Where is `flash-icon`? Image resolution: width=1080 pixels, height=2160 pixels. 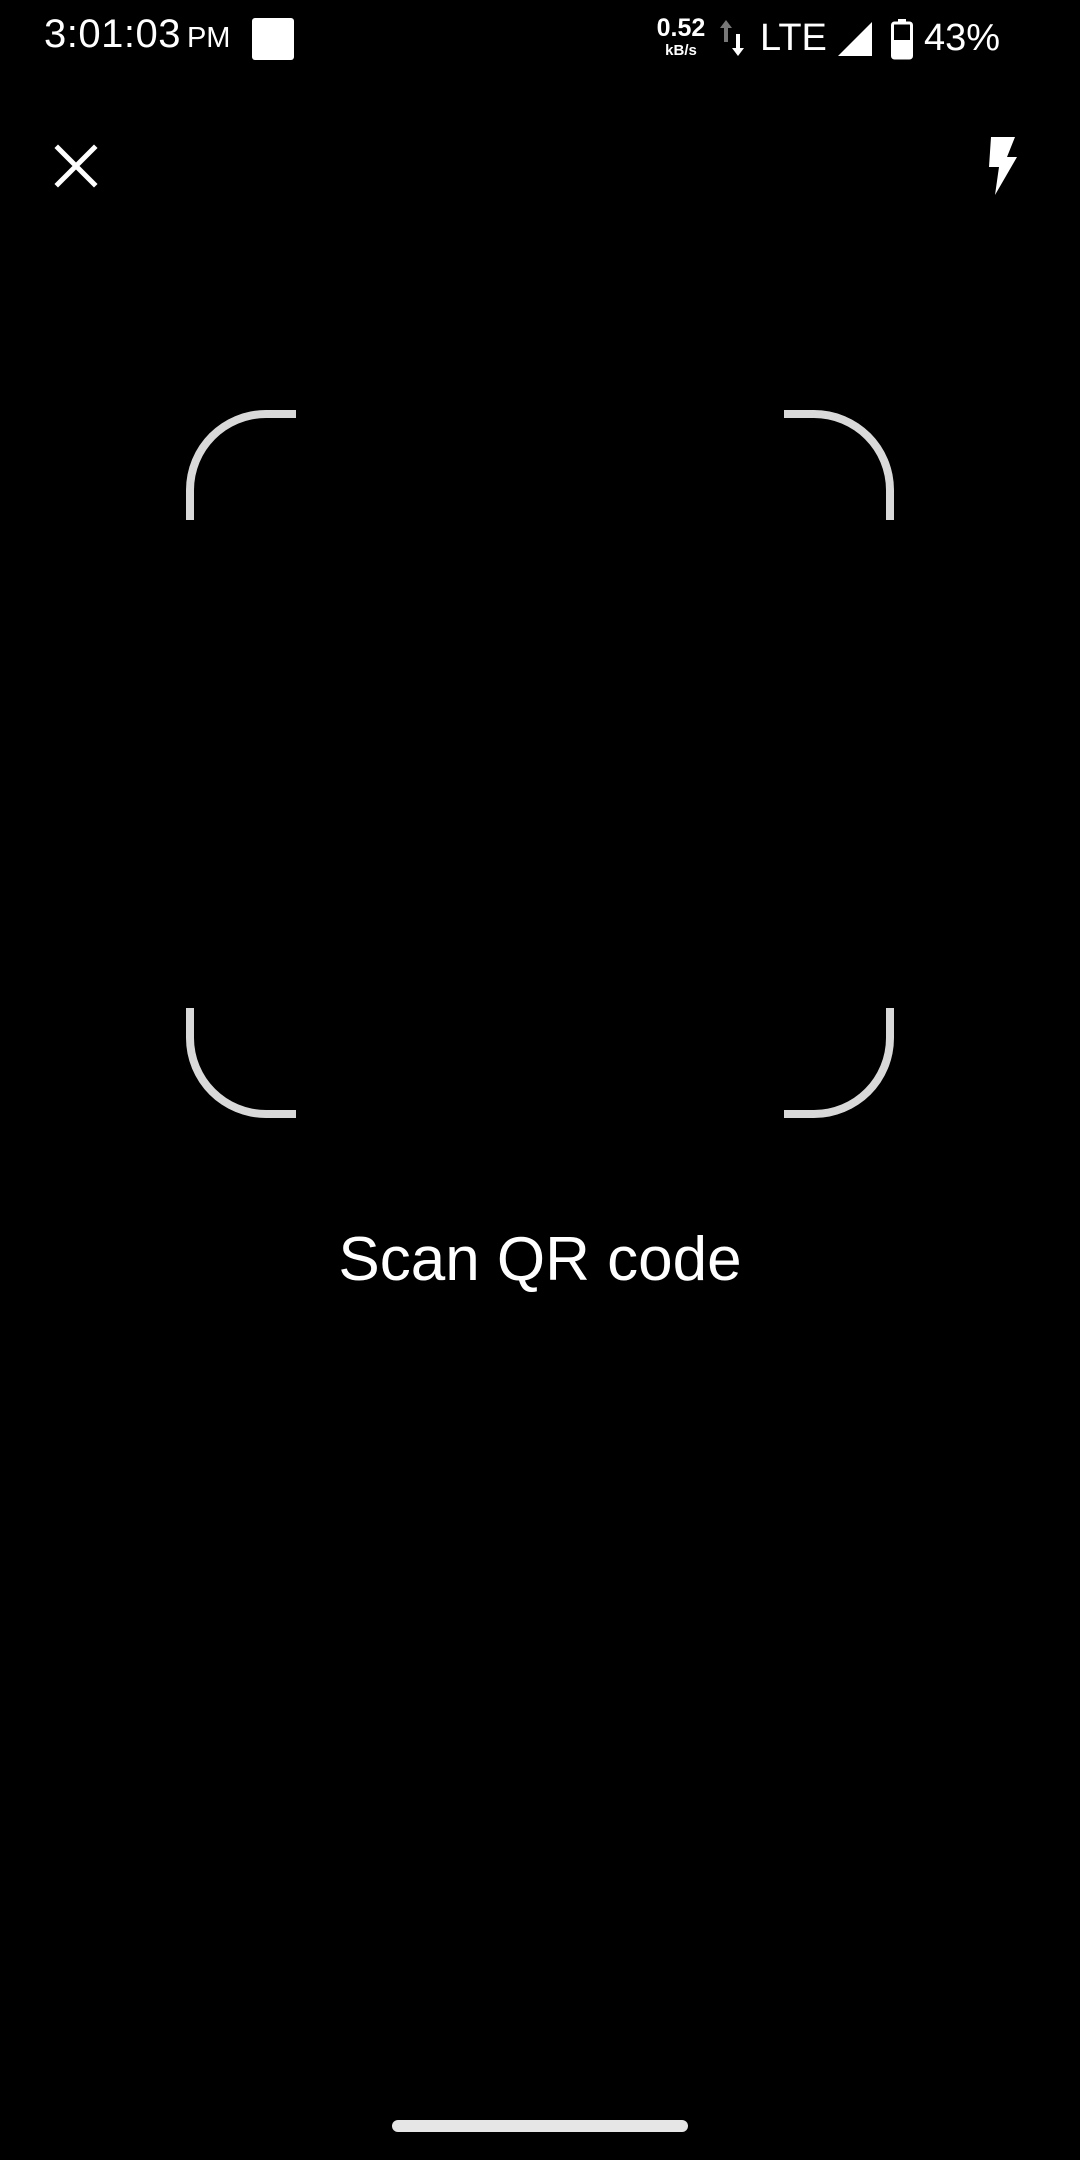
flash-icon is located at coordinates (1003, 166).